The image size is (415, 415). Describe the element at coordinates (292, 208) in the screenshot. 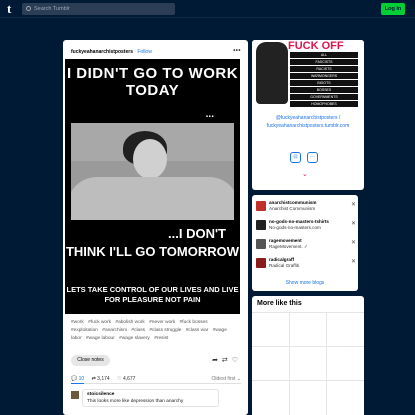

I see `blog-title: Anarchist Communism` at that location.